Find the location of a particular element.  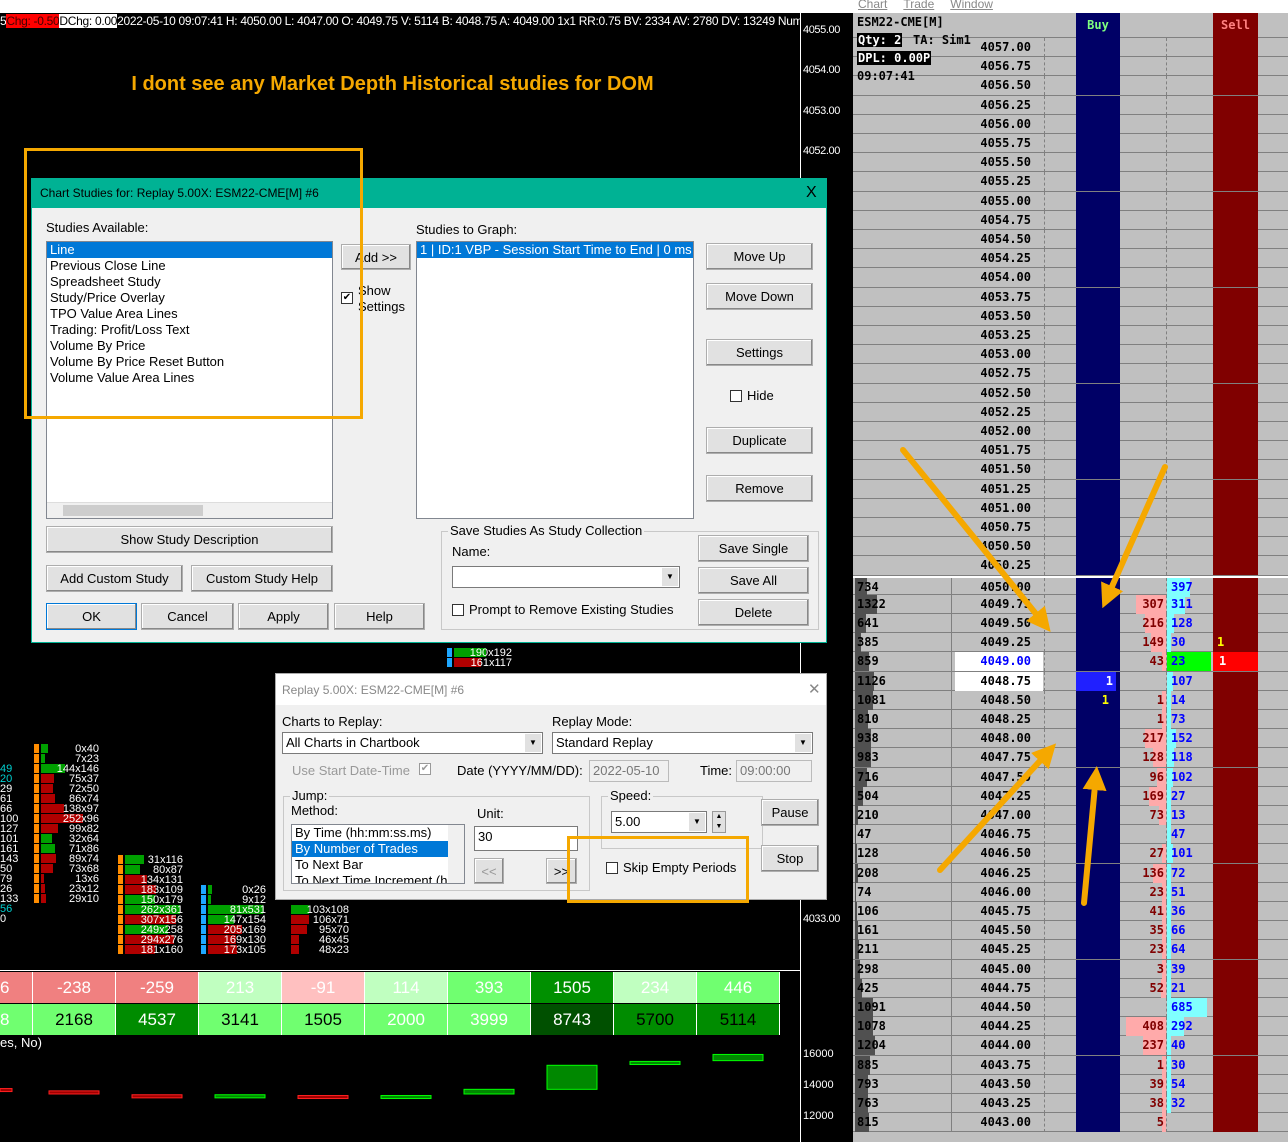

annotation-arrows is located at coordinates (1034, 676).